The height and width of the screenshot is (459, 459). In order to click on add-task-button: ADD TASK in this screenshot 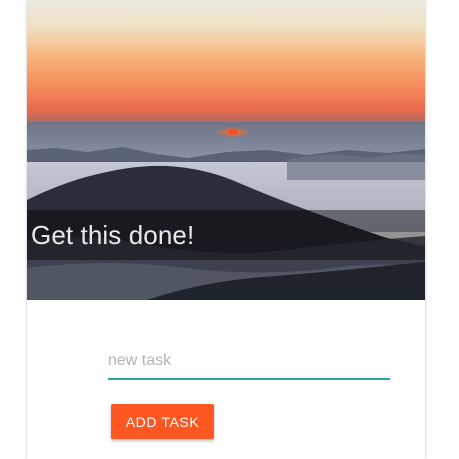, I will do `click(162, 421)`.